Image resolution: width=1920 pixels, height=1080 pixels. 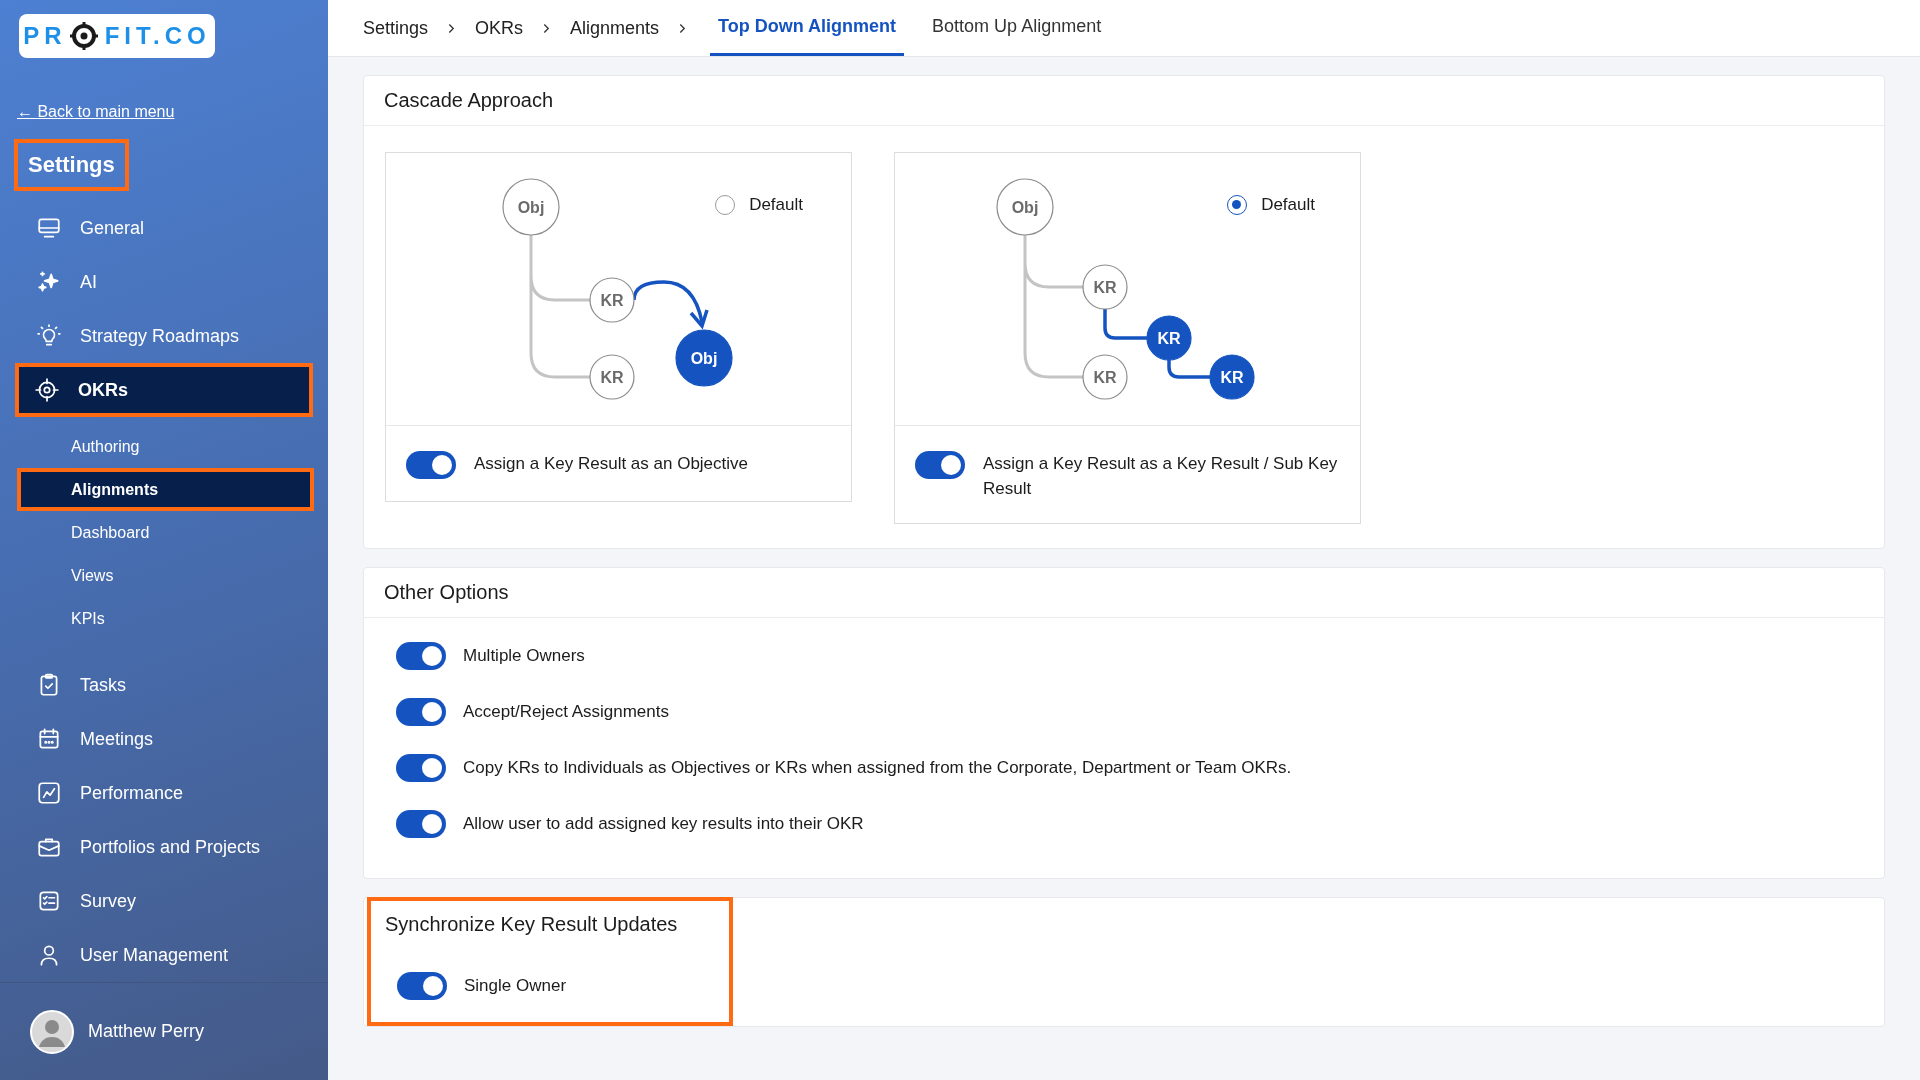 I want to click on breadcrumb-link: Settings, so click(x=396, y=28).